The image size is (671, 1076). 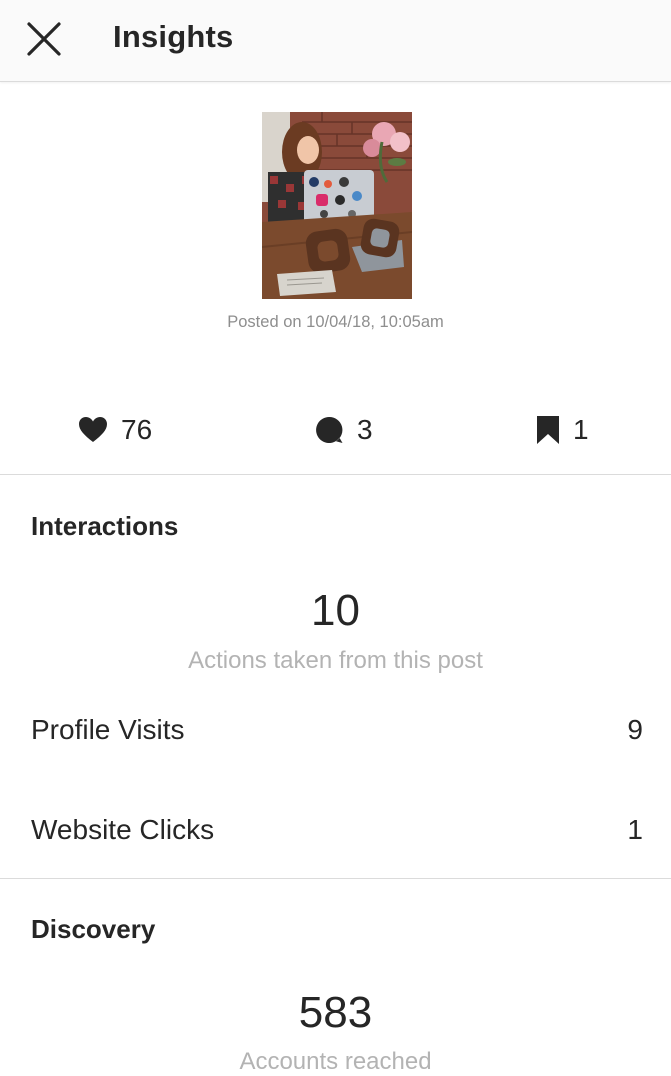 What do you see at coordinates (581, 429) in the screenshot?
I see `saves-count: 1` at bounding box center [581, 429].